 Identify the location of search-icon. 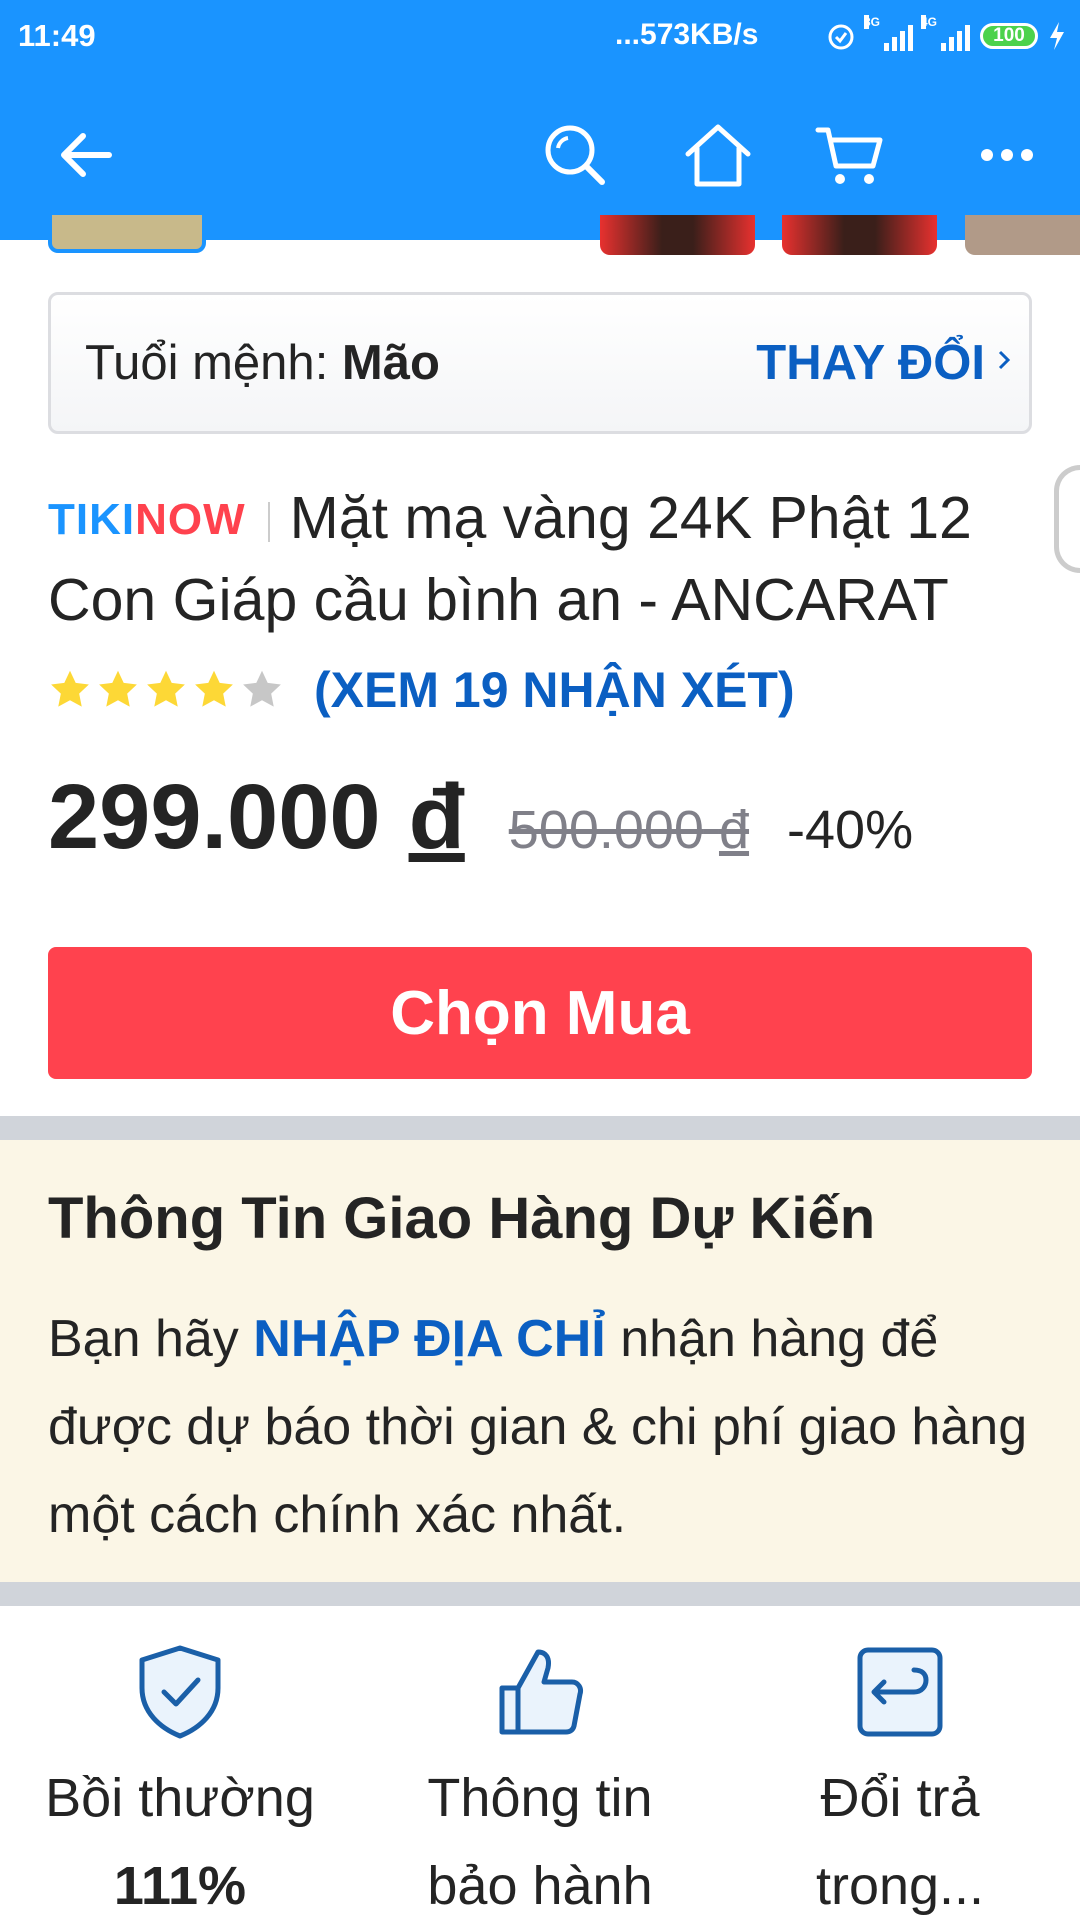
(575, 155).